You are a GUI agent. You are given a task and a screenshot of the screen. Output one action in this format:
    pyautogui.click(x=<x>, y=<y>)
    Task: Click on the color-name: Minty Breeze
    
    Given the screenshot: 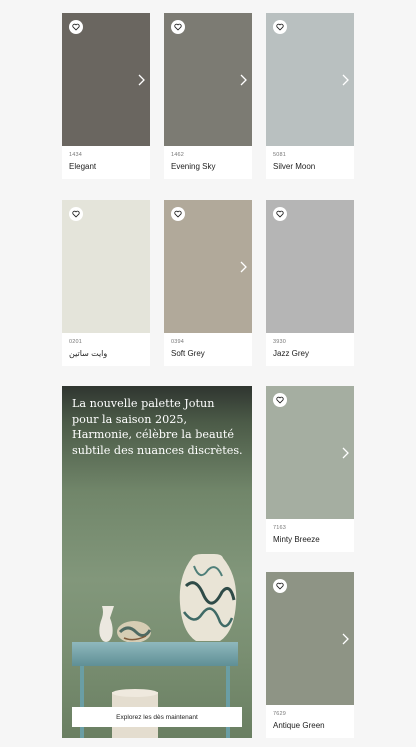 What is the action you would take?
    pyautogui.click(x=310, y=538)
    